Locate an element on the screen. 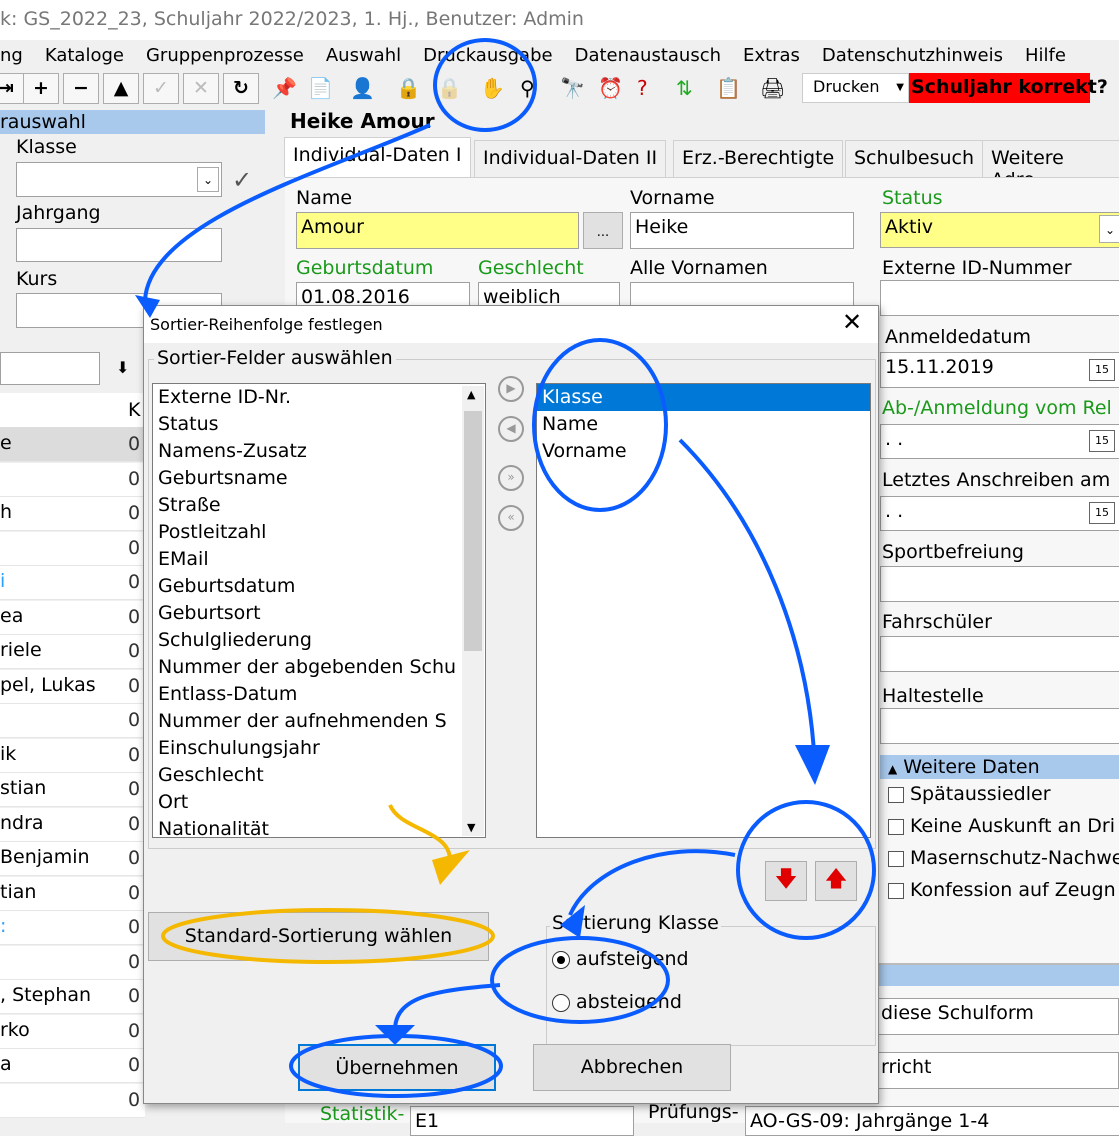 The image size is (1119, 1136). up-button: ▲ is located at coordinates (121, 88).